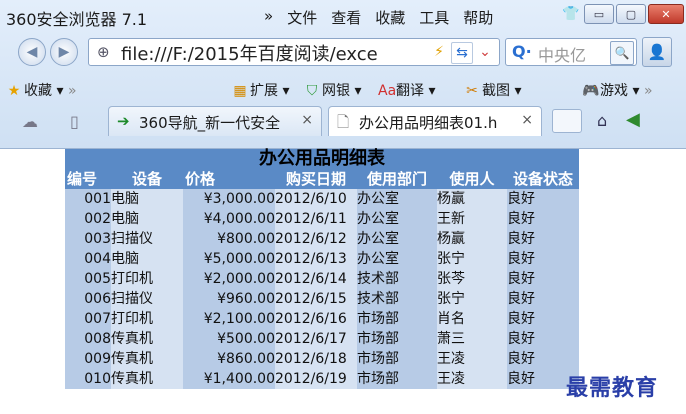 This screenshot has height=414, width=686. I want to click on cell-purchase-date: 2012/6/10, so click(316, 199).